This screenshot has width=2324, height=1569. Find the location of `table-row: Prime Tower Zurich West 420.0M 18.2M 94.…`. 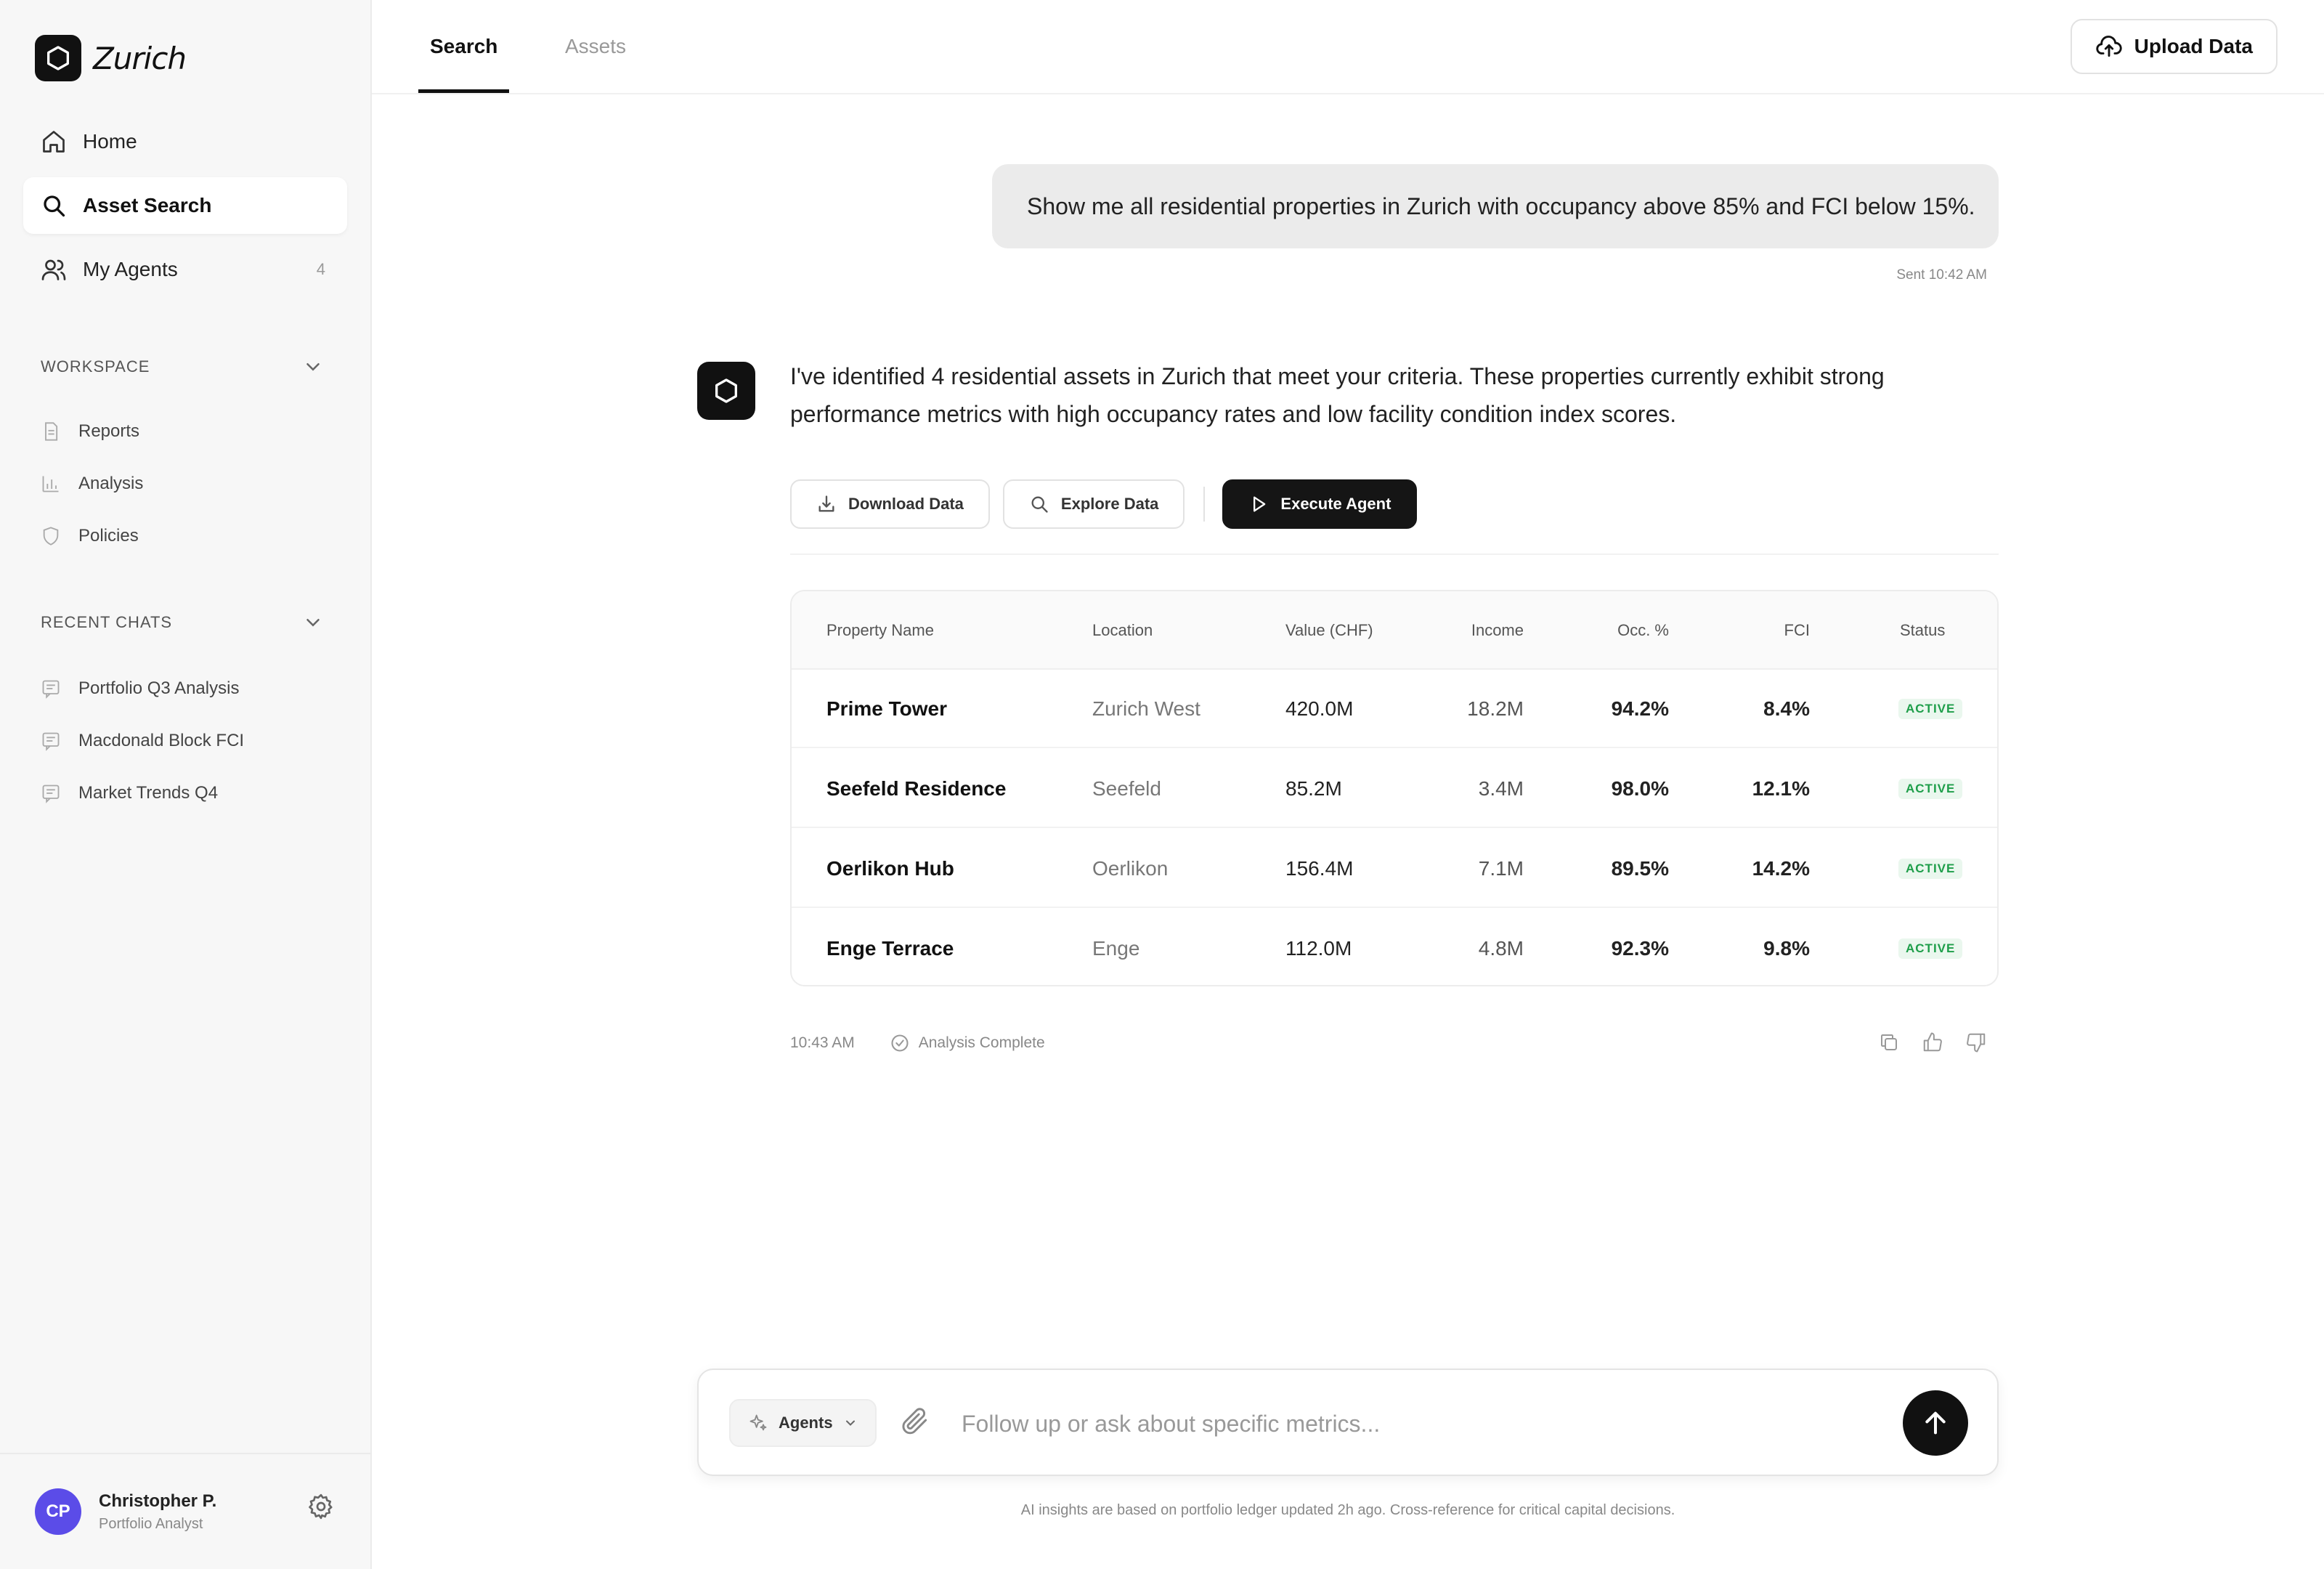

table-row: Prime Tower Zurich West 420.0M 18.2M 94.… is located at coordinates (1394, 709).